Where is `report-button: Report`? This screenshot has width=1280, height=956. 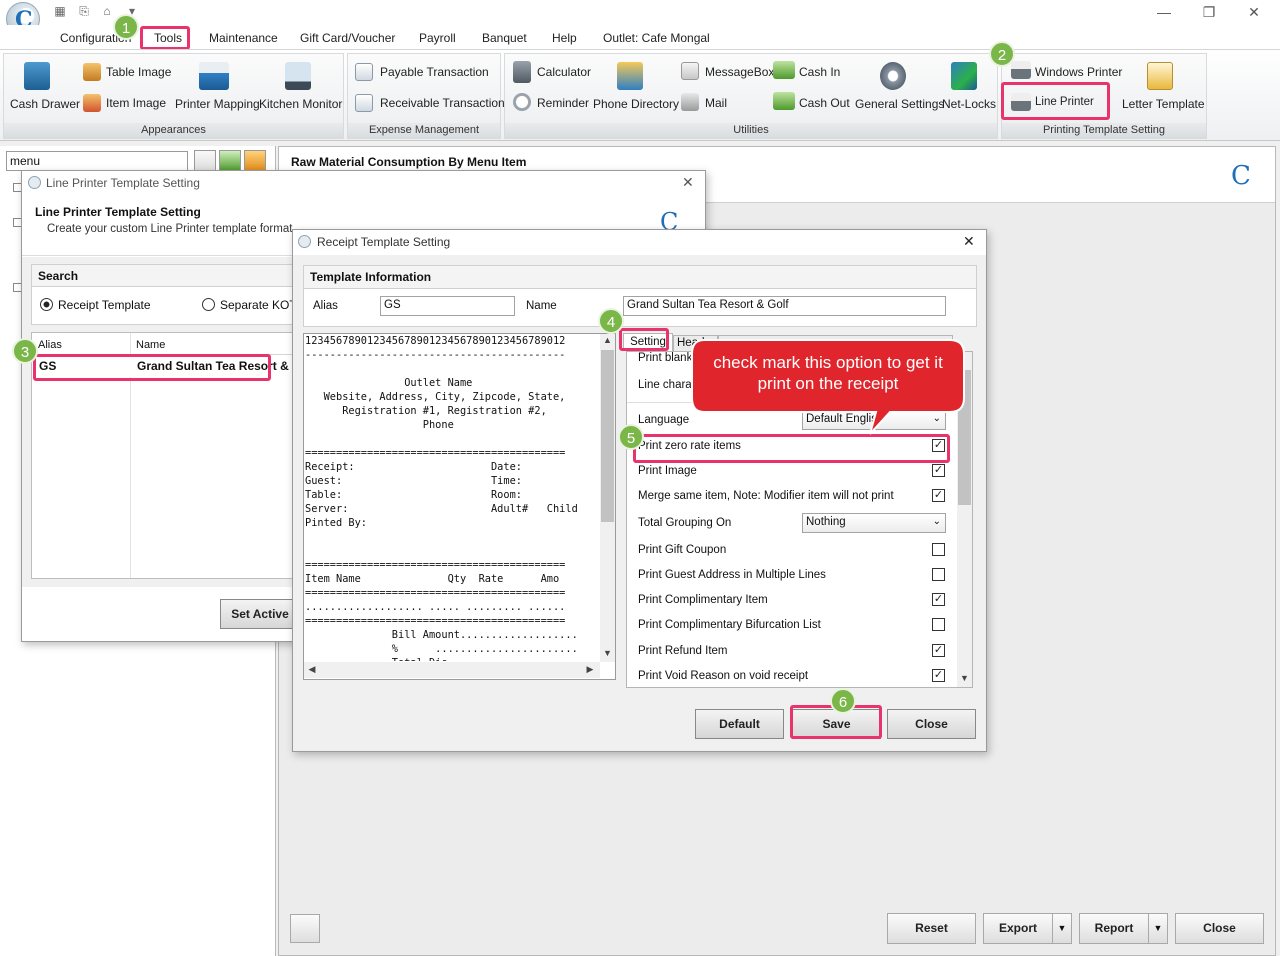
report-button: Report is located at coordinates (1114, 928).